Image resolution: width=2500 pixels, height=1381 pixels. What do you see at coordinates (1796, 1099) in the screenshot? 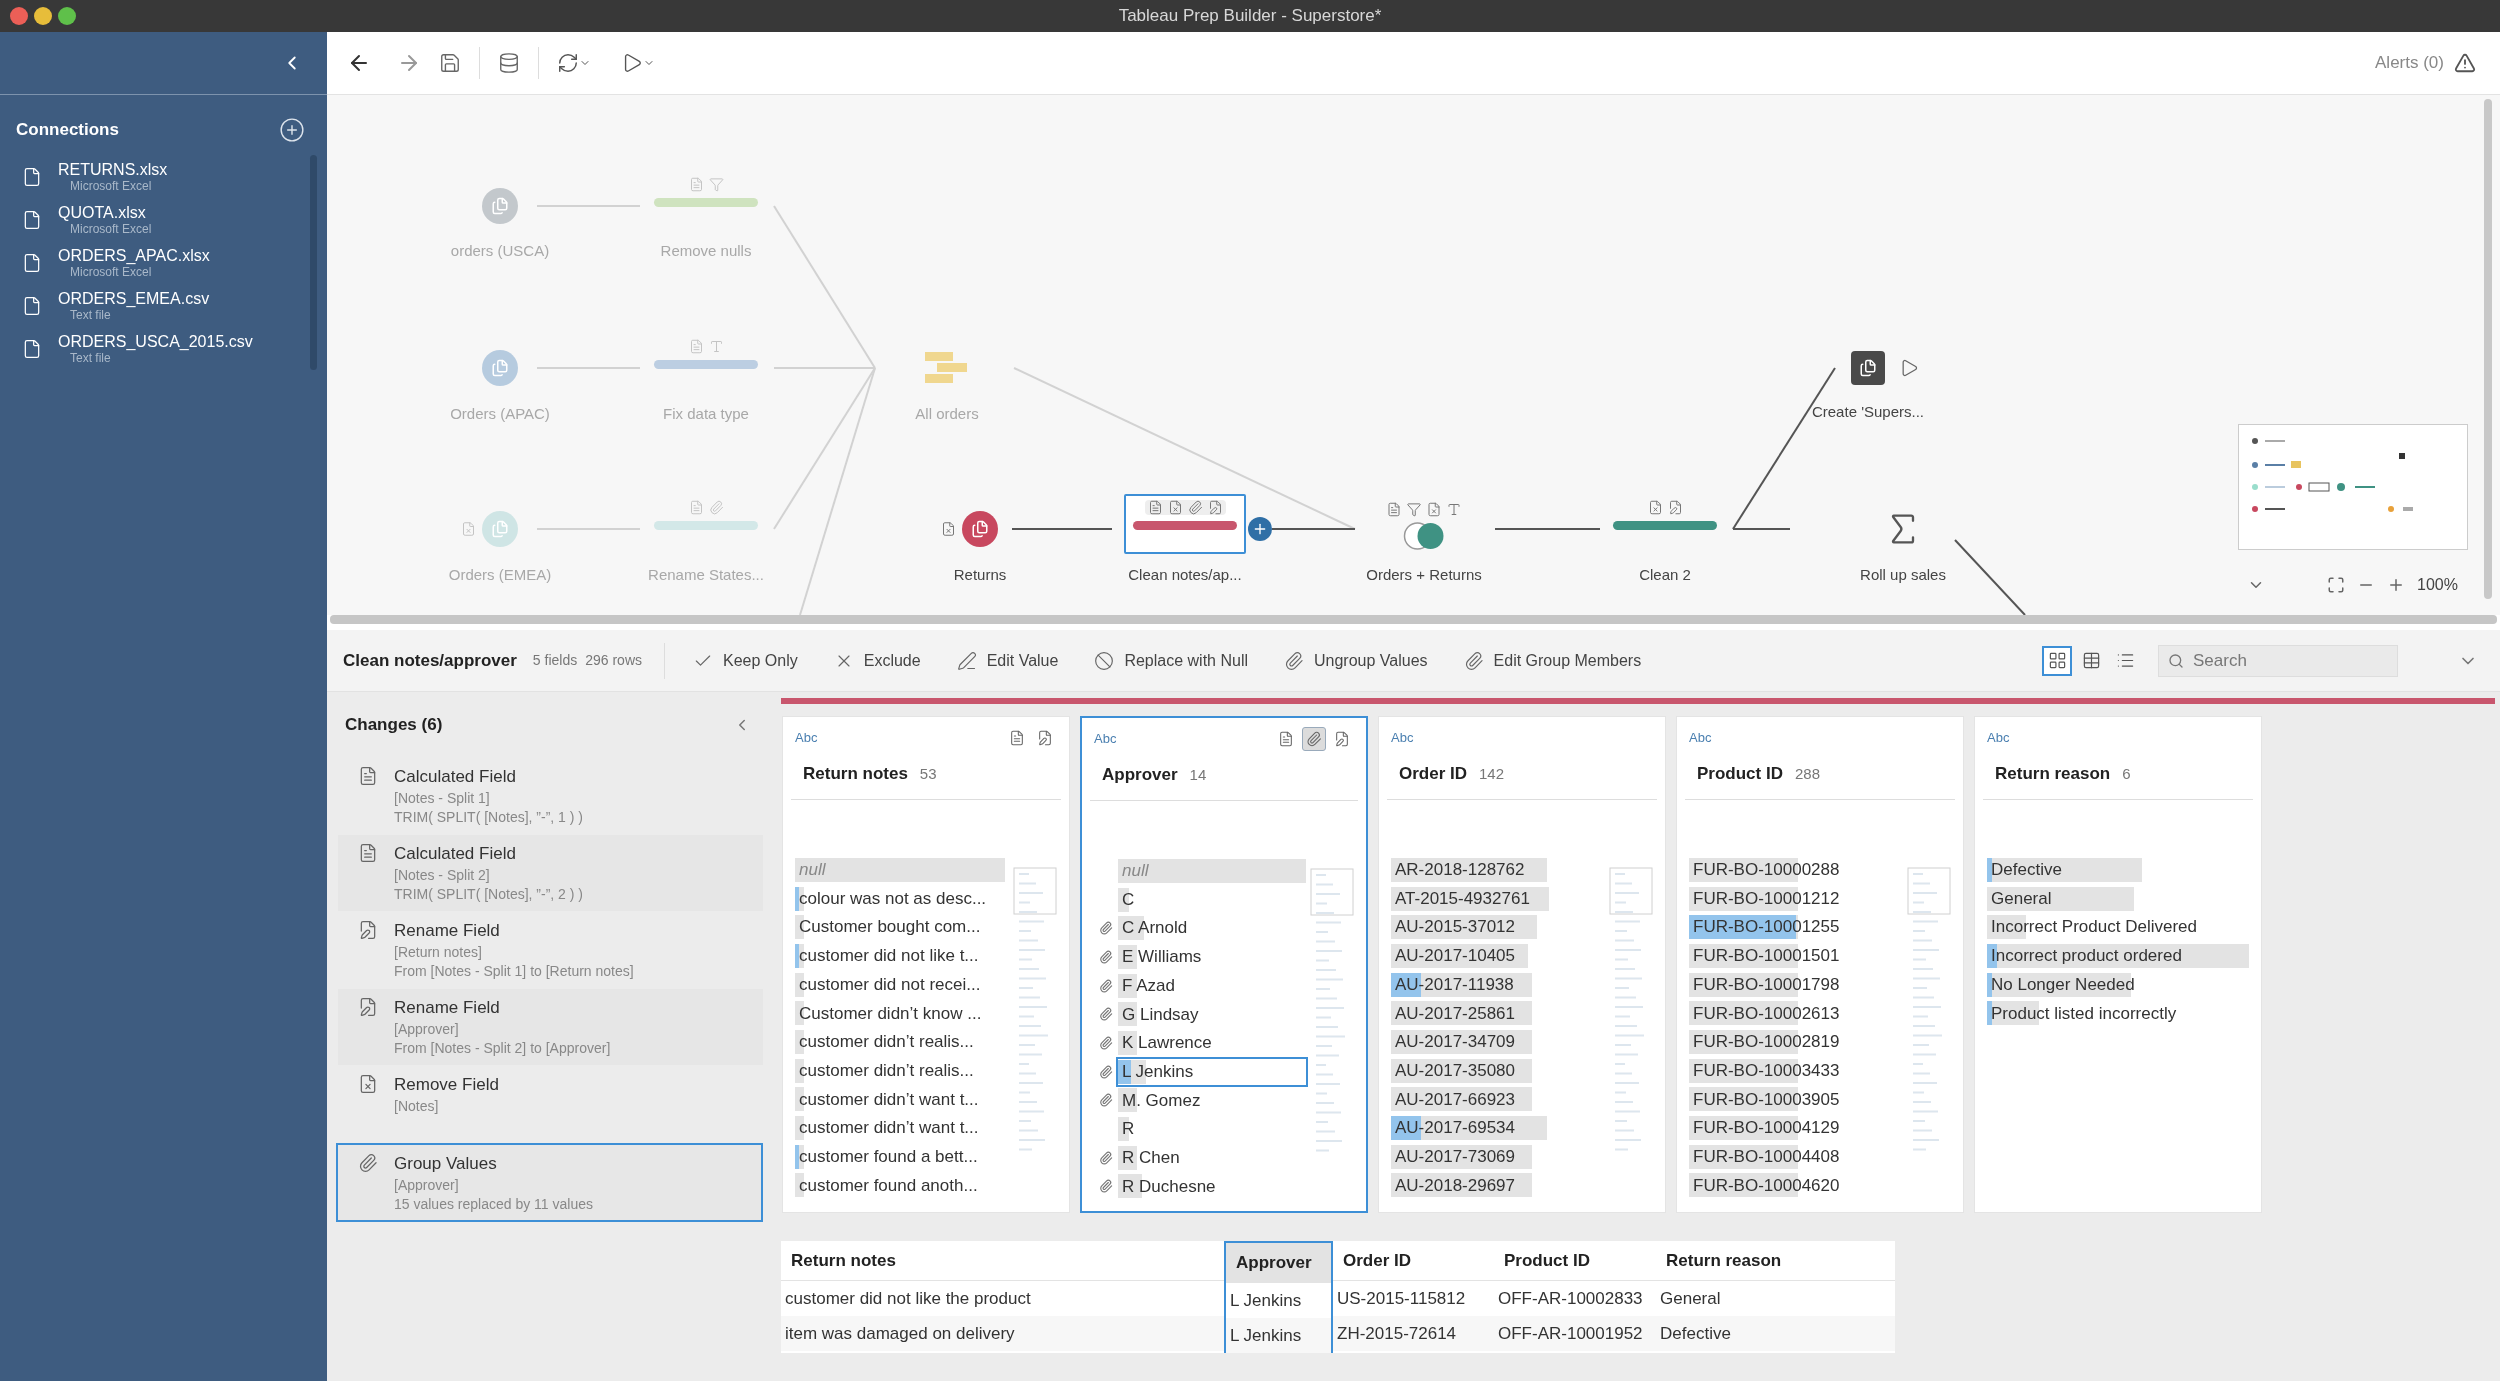
I see `value-item: FUR-BO-10003905` at bounding box center [1796, 1099].